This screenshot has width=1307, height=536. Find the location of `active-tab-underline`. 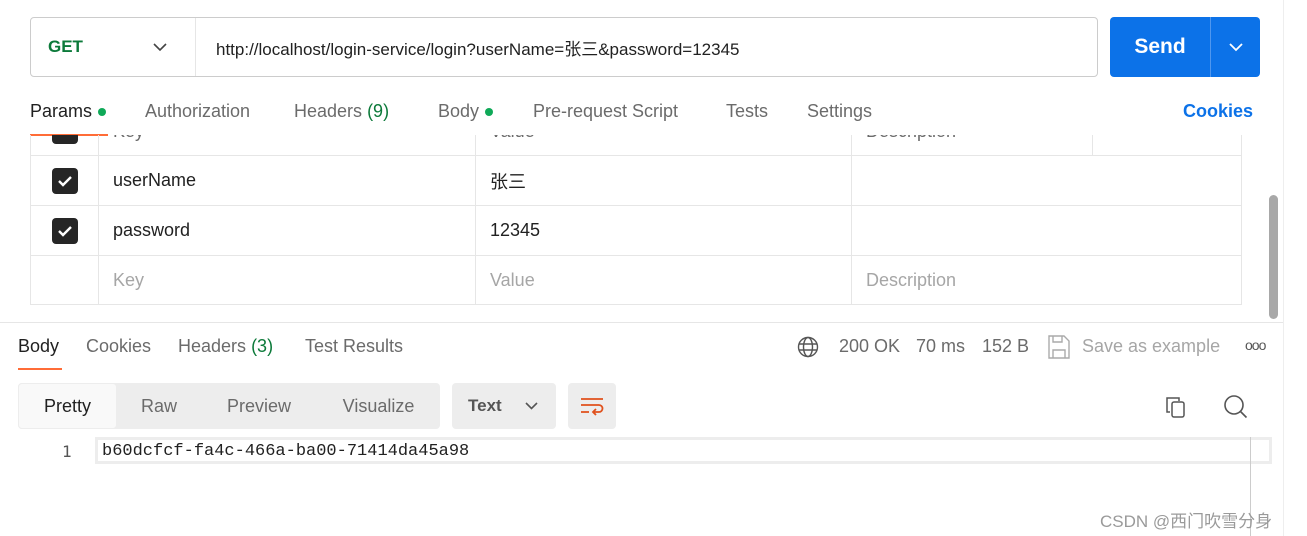

active-tab-underline is located at coordinates (40, 369).